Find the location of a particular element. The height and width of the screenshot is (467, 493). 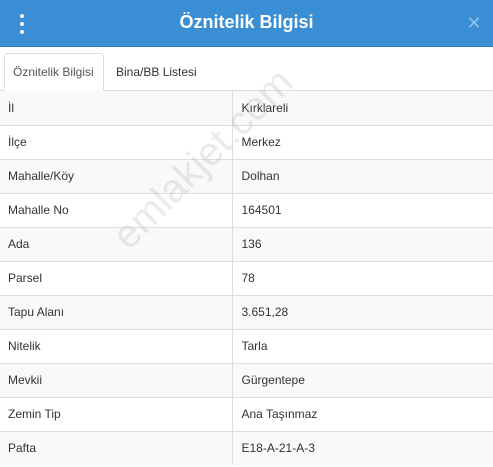

table-row: Pafta E18-A-21-A-3 is located at coordinates (246, 447).